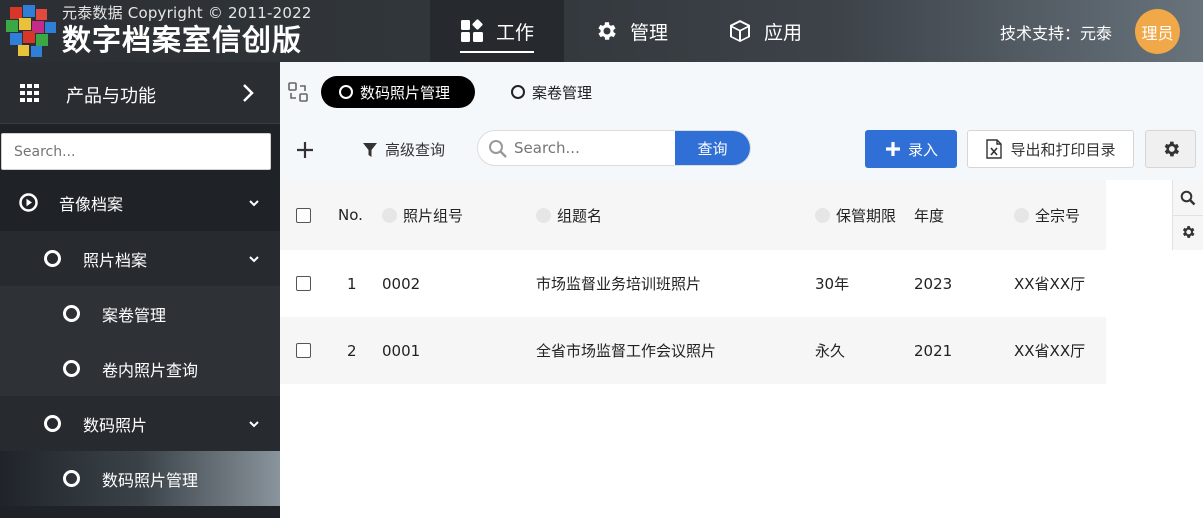 The width and height of the screenshot is (1203, 518). I want to click on toolbar: 高级查询 查询 录入 导出和打印目录, so click(741, 150).